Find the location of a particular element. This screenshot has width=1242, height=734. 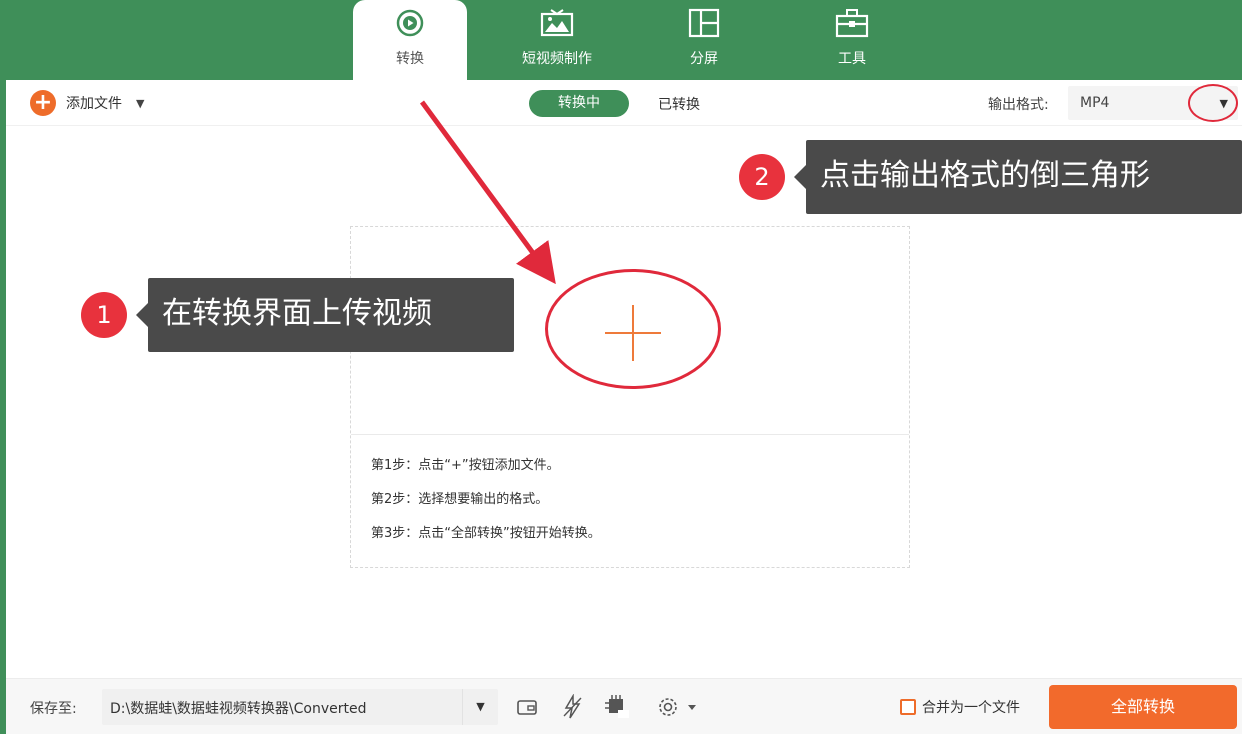

tab-split-screen: 分屏 is located at coordinates (704, 40).